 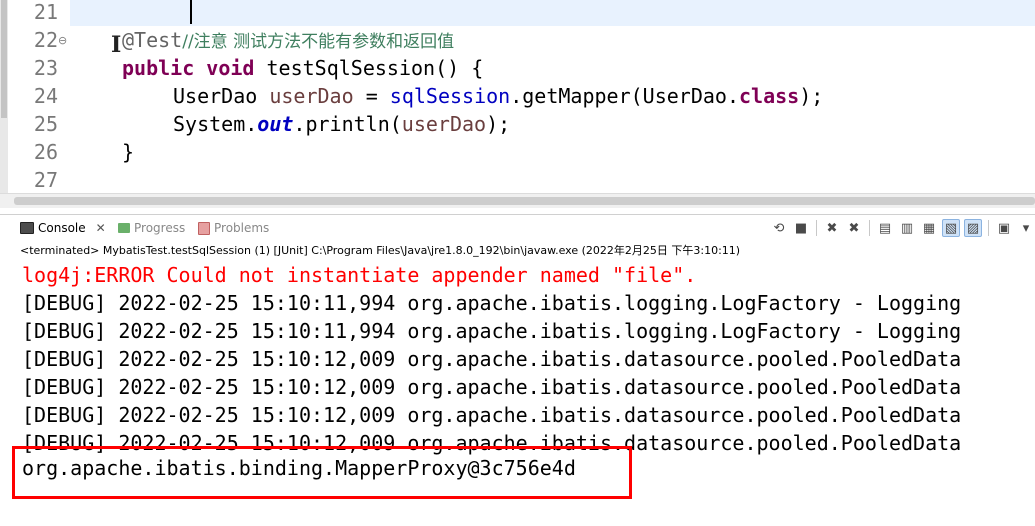 I want to click on field-sqlsession: sqlSession, so click(x=450, y=96).